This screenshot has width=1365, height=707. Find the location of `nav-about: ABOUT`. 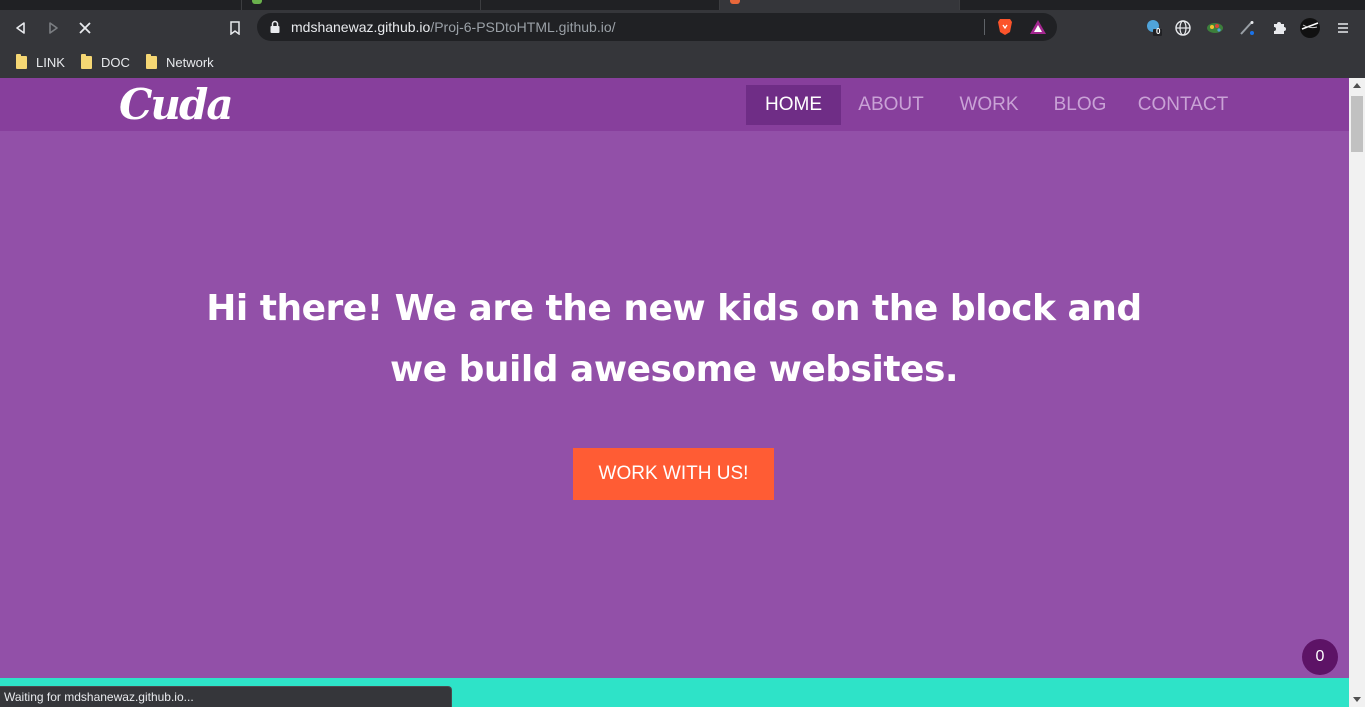

nav-about: ABOUT is located at coordinates (891, 105).